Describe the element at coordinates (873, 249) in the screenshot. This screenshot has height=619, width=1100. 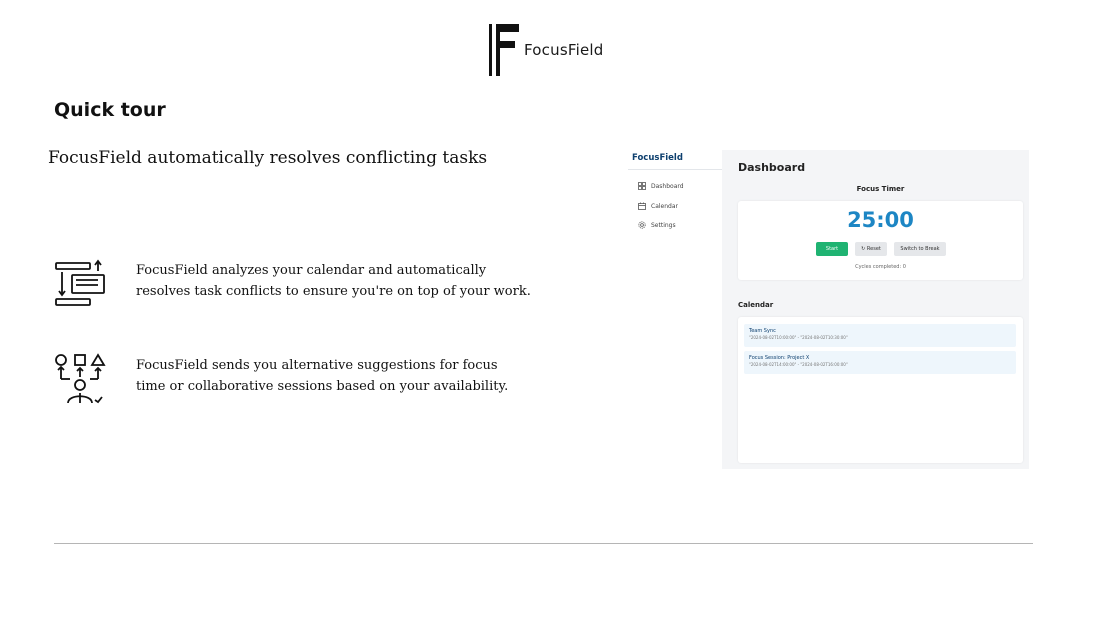
I see `reset-label: Reset` at that location.